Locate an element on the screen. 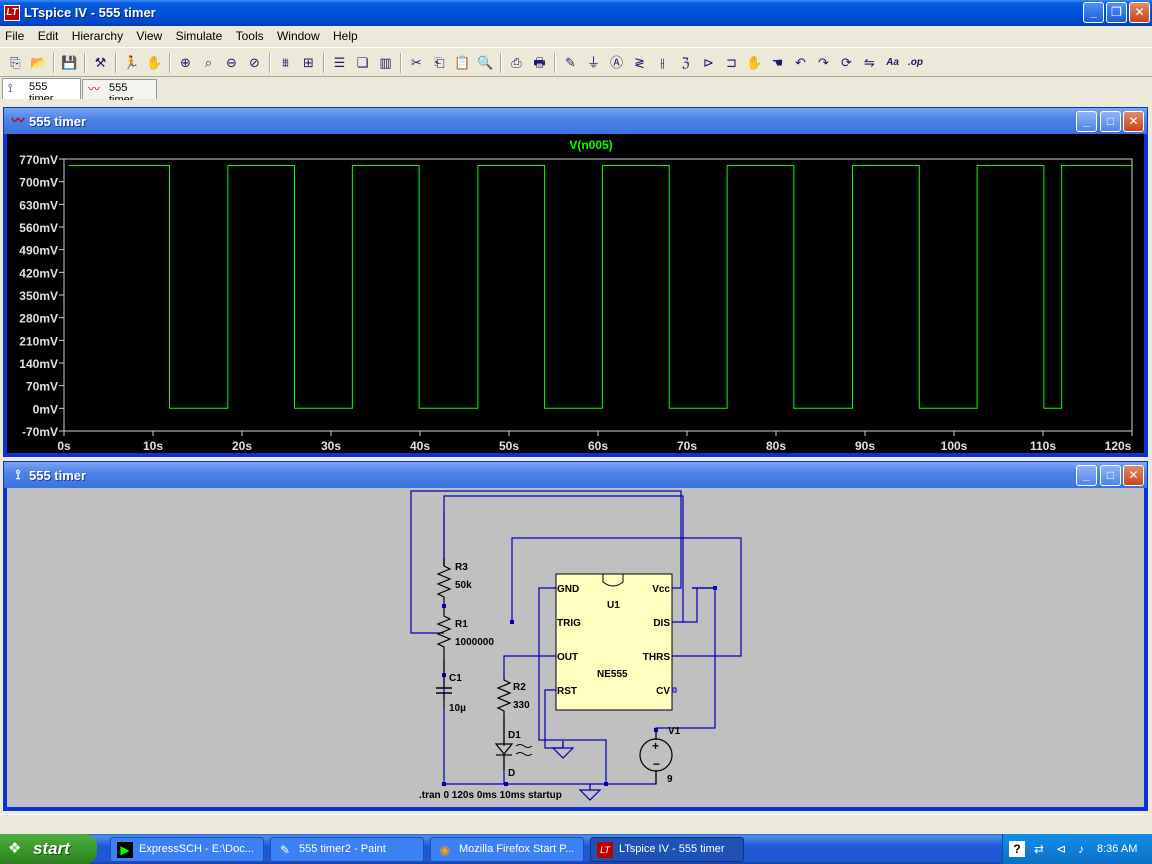 The image size is (1152, 864). r2-value: 330 is located at coordinates (521, 705).